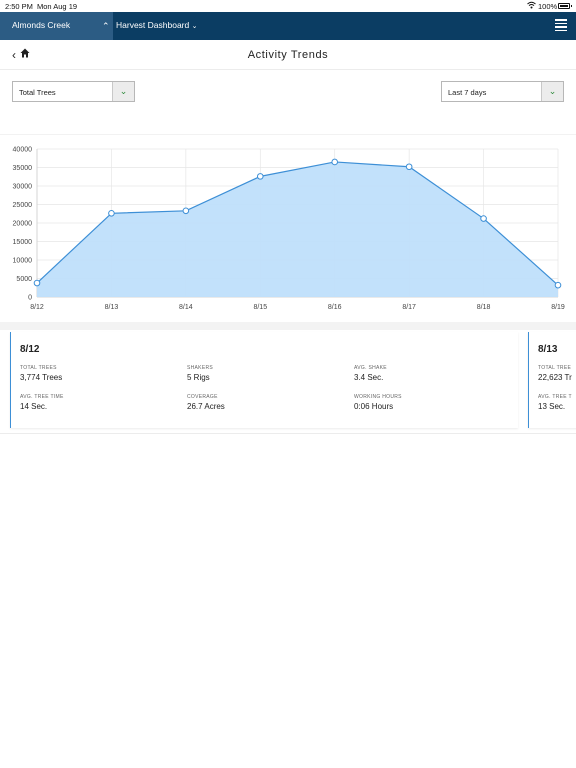 This screenshot has height=768, width=576. I want to click on status-time: 2:50 PM, so click(19, 6).